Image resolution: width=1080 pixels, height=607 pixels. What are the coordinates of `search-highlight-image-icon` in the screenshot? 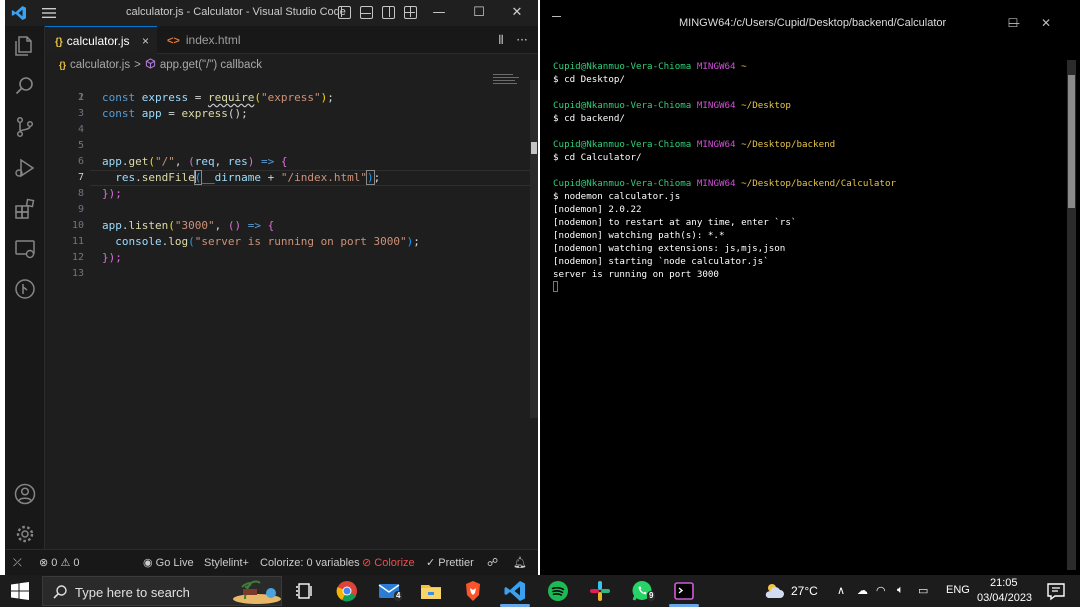 It's located at (252, 591).